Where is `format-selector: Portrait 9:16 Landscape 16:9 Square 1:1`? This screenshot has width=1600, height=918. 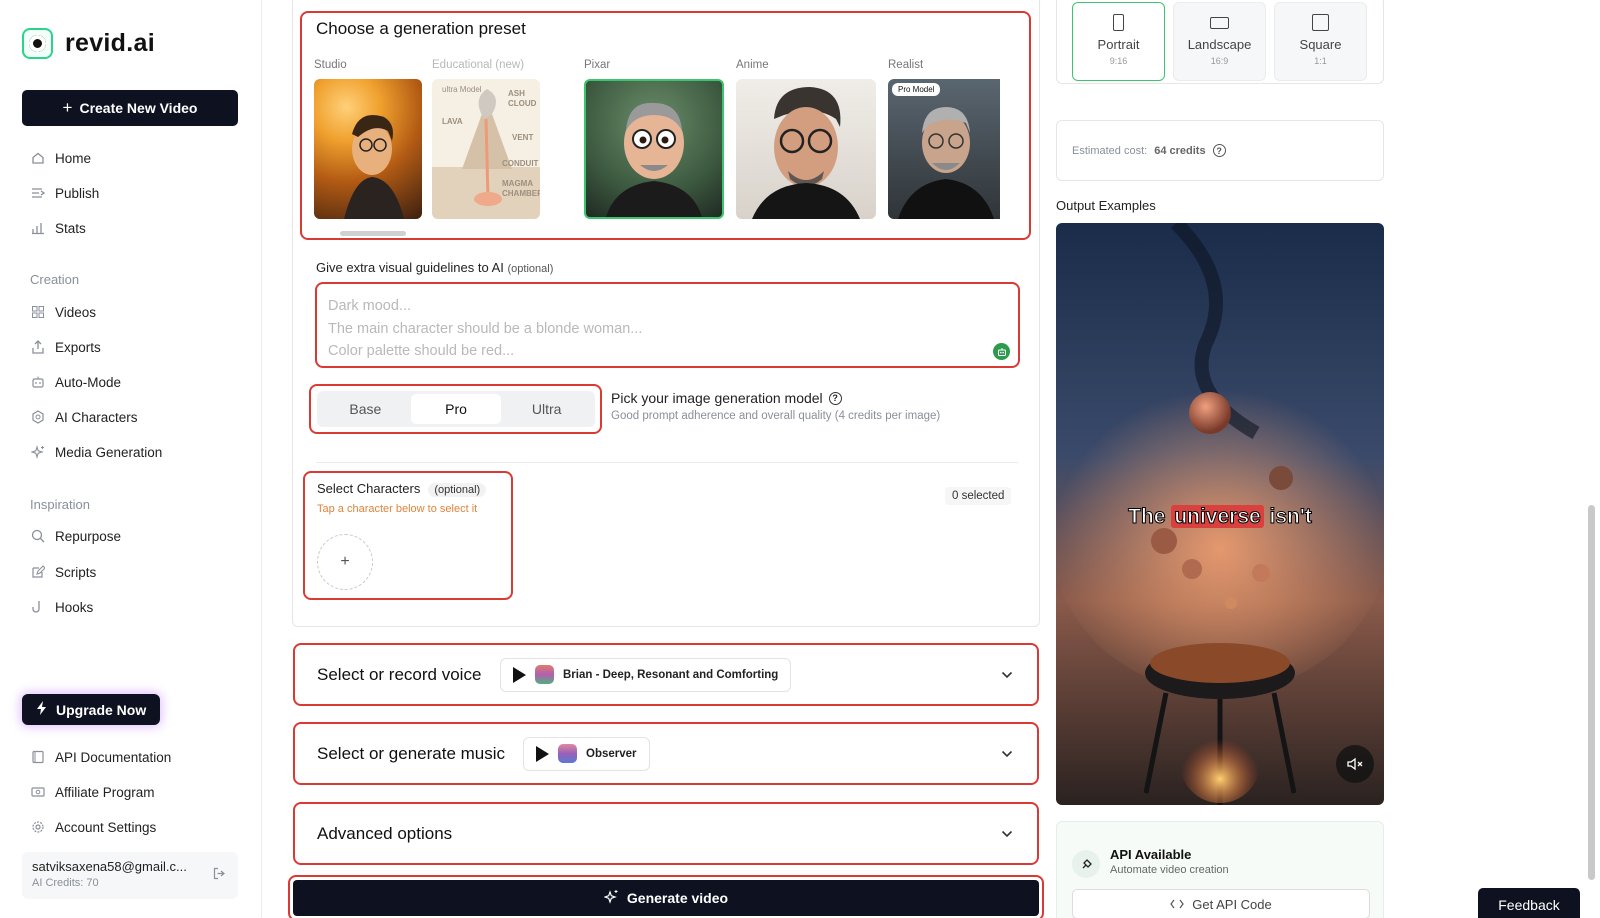 format-selector: Portrait 9:16 Landscape 16:9 Square 1:1 is located at coordinates (1220, 42).